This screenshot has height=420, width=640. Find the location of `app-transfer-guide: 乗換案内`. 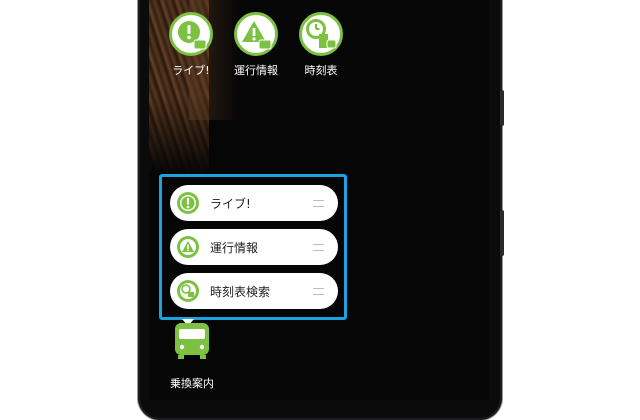

app-transfer-guide: 乗換案内 is located at coordinates (192, 356).